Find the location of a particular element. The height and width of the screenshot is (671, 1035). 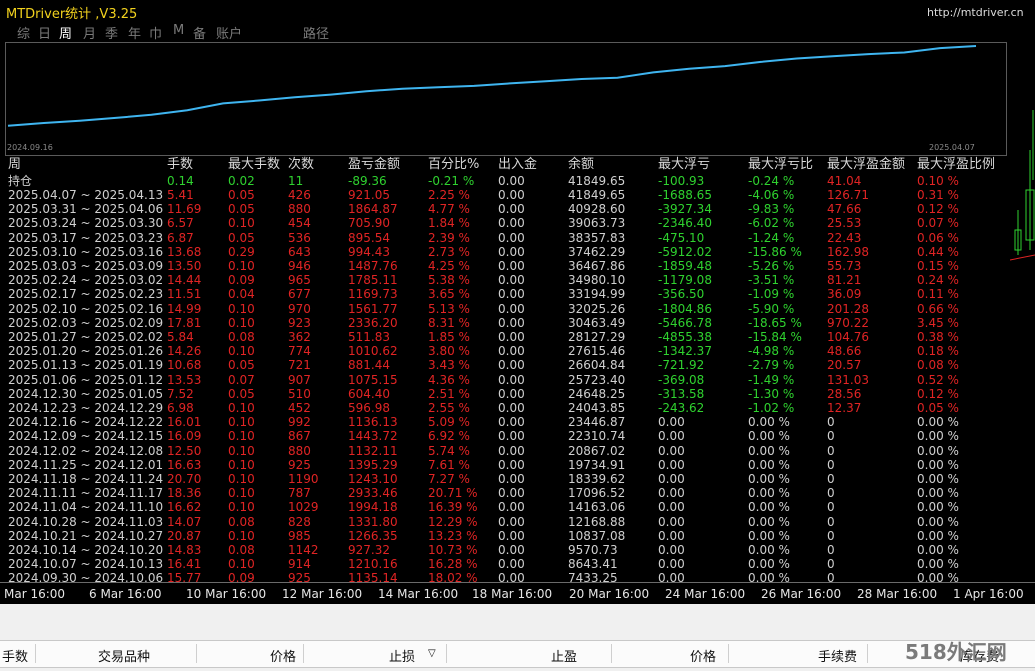

website-link: http://mtdriver.cn is located at coordinates (975, 12).